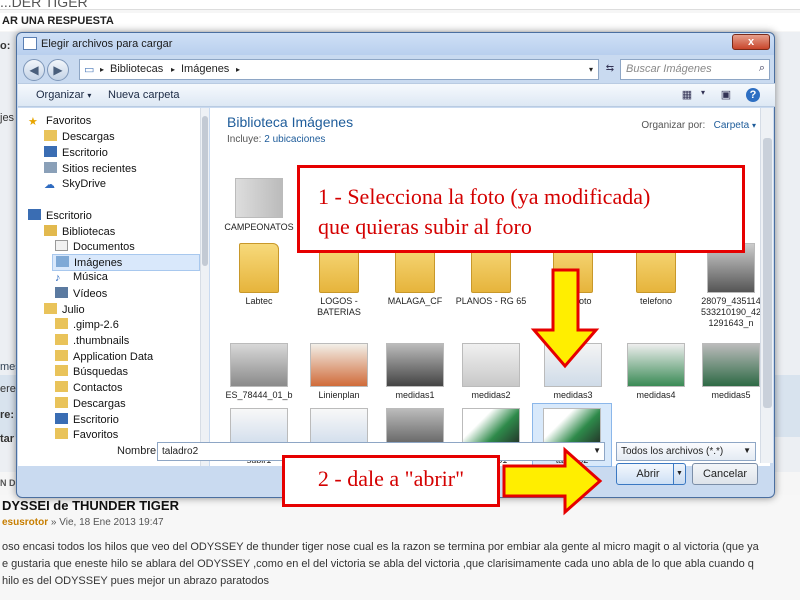 This screenshot has height=600, width=800. What do you see at coordinates (552, 481) in the screenshot?
I see `arrow-right-icon` at bounding box center [552, 481].